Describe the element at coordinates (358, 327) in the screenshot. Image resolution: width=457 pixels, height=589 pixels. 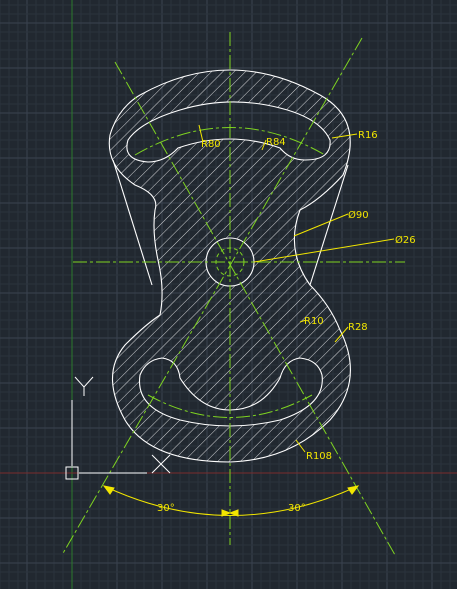
I see `dim-r28: R28` at that location.